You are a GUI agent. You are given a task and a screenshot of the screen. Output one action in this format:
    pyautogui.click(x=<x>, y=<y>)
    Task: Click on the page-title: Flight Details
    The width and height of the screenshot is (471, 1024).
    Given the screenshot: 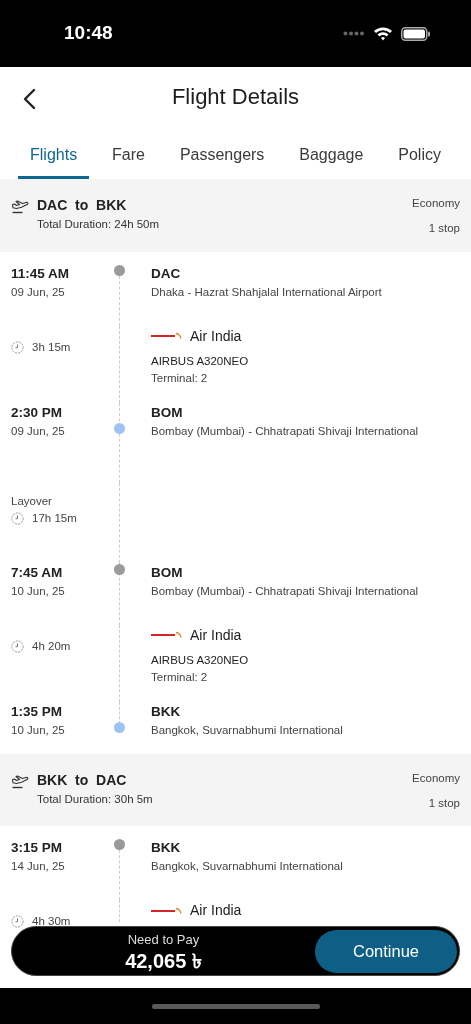 What is the action you would take?
    pyautogui.click(x=235, y=97)
    